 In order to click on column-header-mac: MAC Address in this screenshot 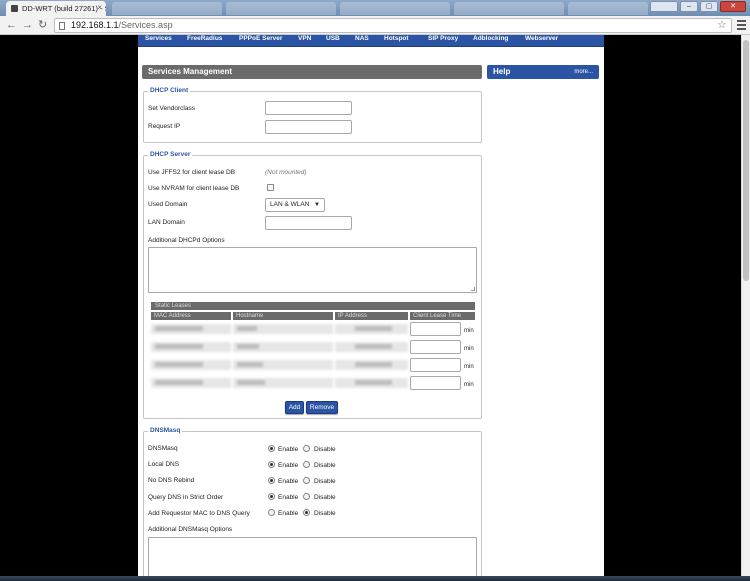, I will do `click(191, 316)`.